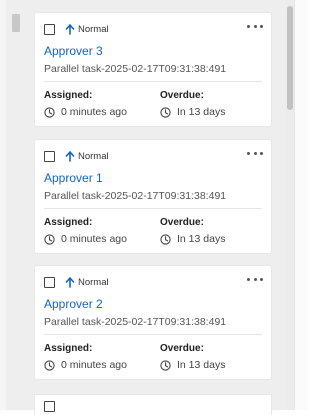  What do you see at coordinates (73, 51) in the screenshot?
I see `task-title-link: Approver 3` at bounding box center [73, 51].